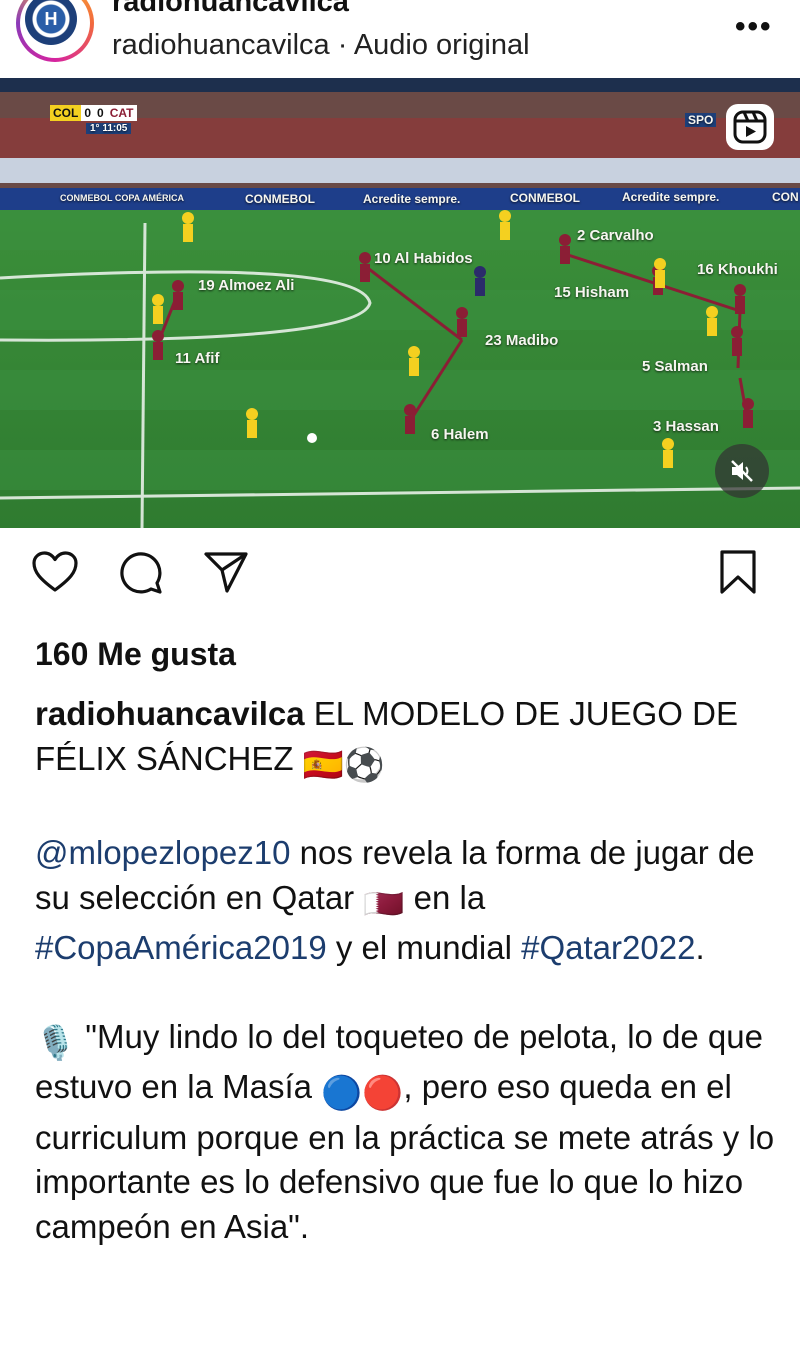  What do you see at coordinates (51, 18) in the screenshot?
I see `avatar-letter: H` at bounding box center [51, 18].